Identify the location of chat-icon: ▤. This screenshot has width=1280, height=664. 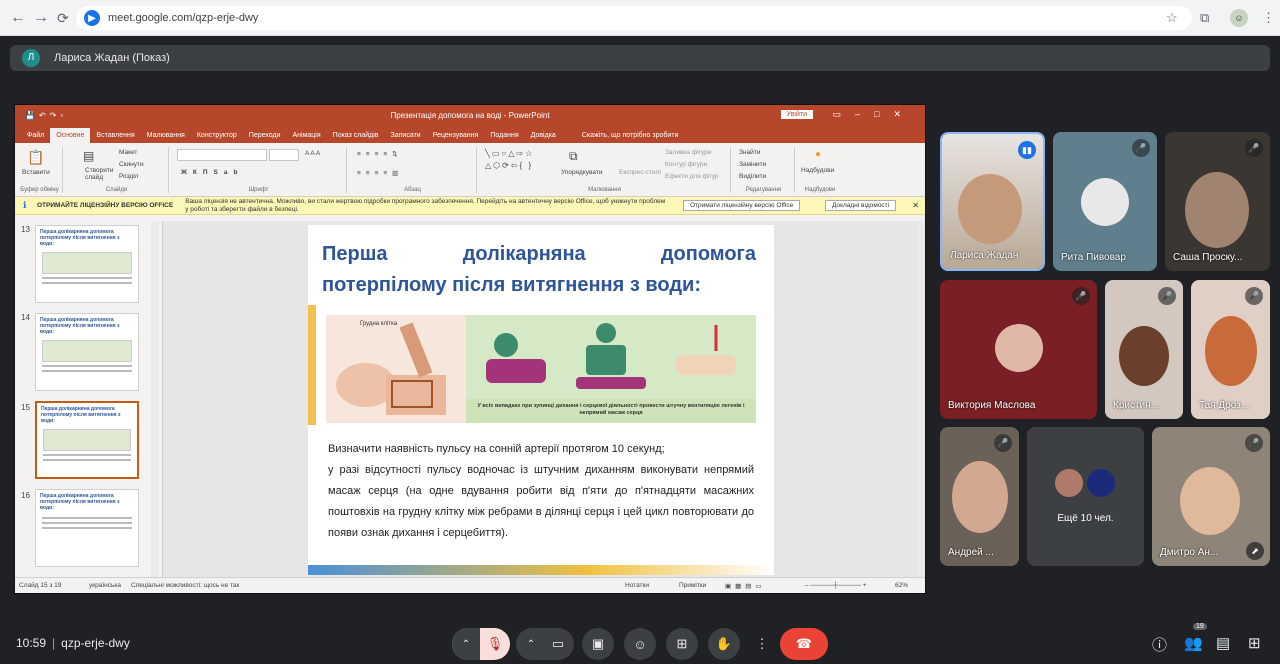
(1223, 643).